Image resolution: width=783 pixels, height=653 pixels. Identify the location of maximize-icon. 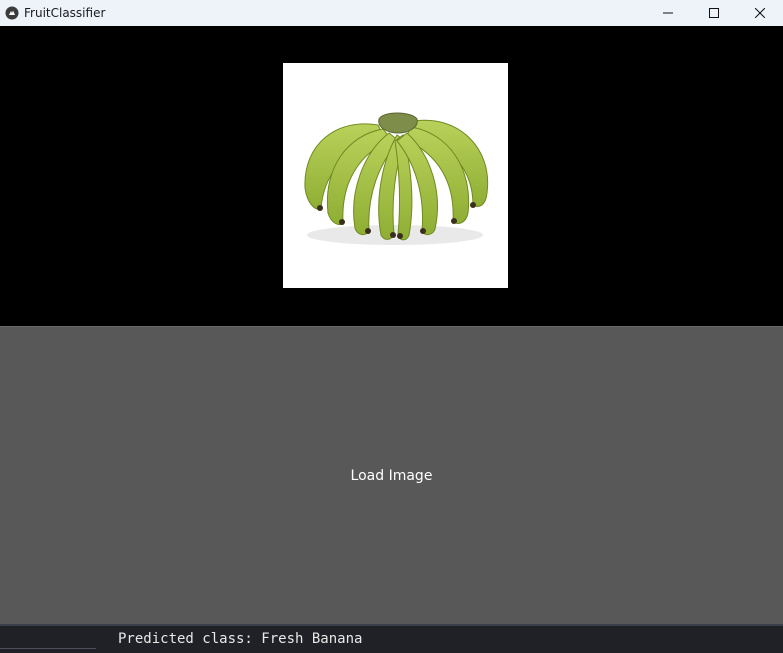
(714, 13).